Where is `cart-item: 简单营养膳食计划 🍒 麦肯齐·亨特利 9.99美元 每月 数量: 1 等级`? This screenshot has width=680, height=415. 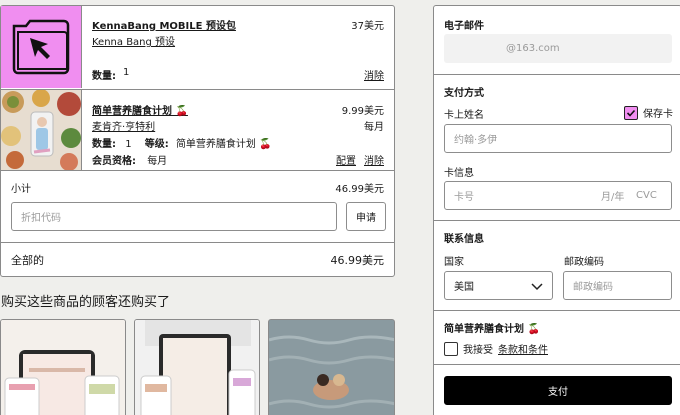
cart-item: 简单营养膳食计划 🍒 麦肯齐·亨特利 9.99美元 每月 数量: 1 等级 is located at coordinates (197, 130).